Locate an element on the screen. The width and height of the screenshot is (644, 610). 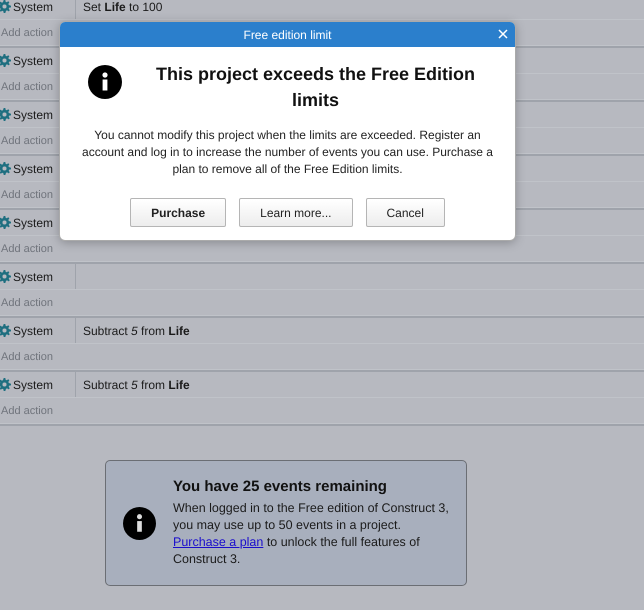
dialog-button: Cancel is located at coordinates (405, 212).